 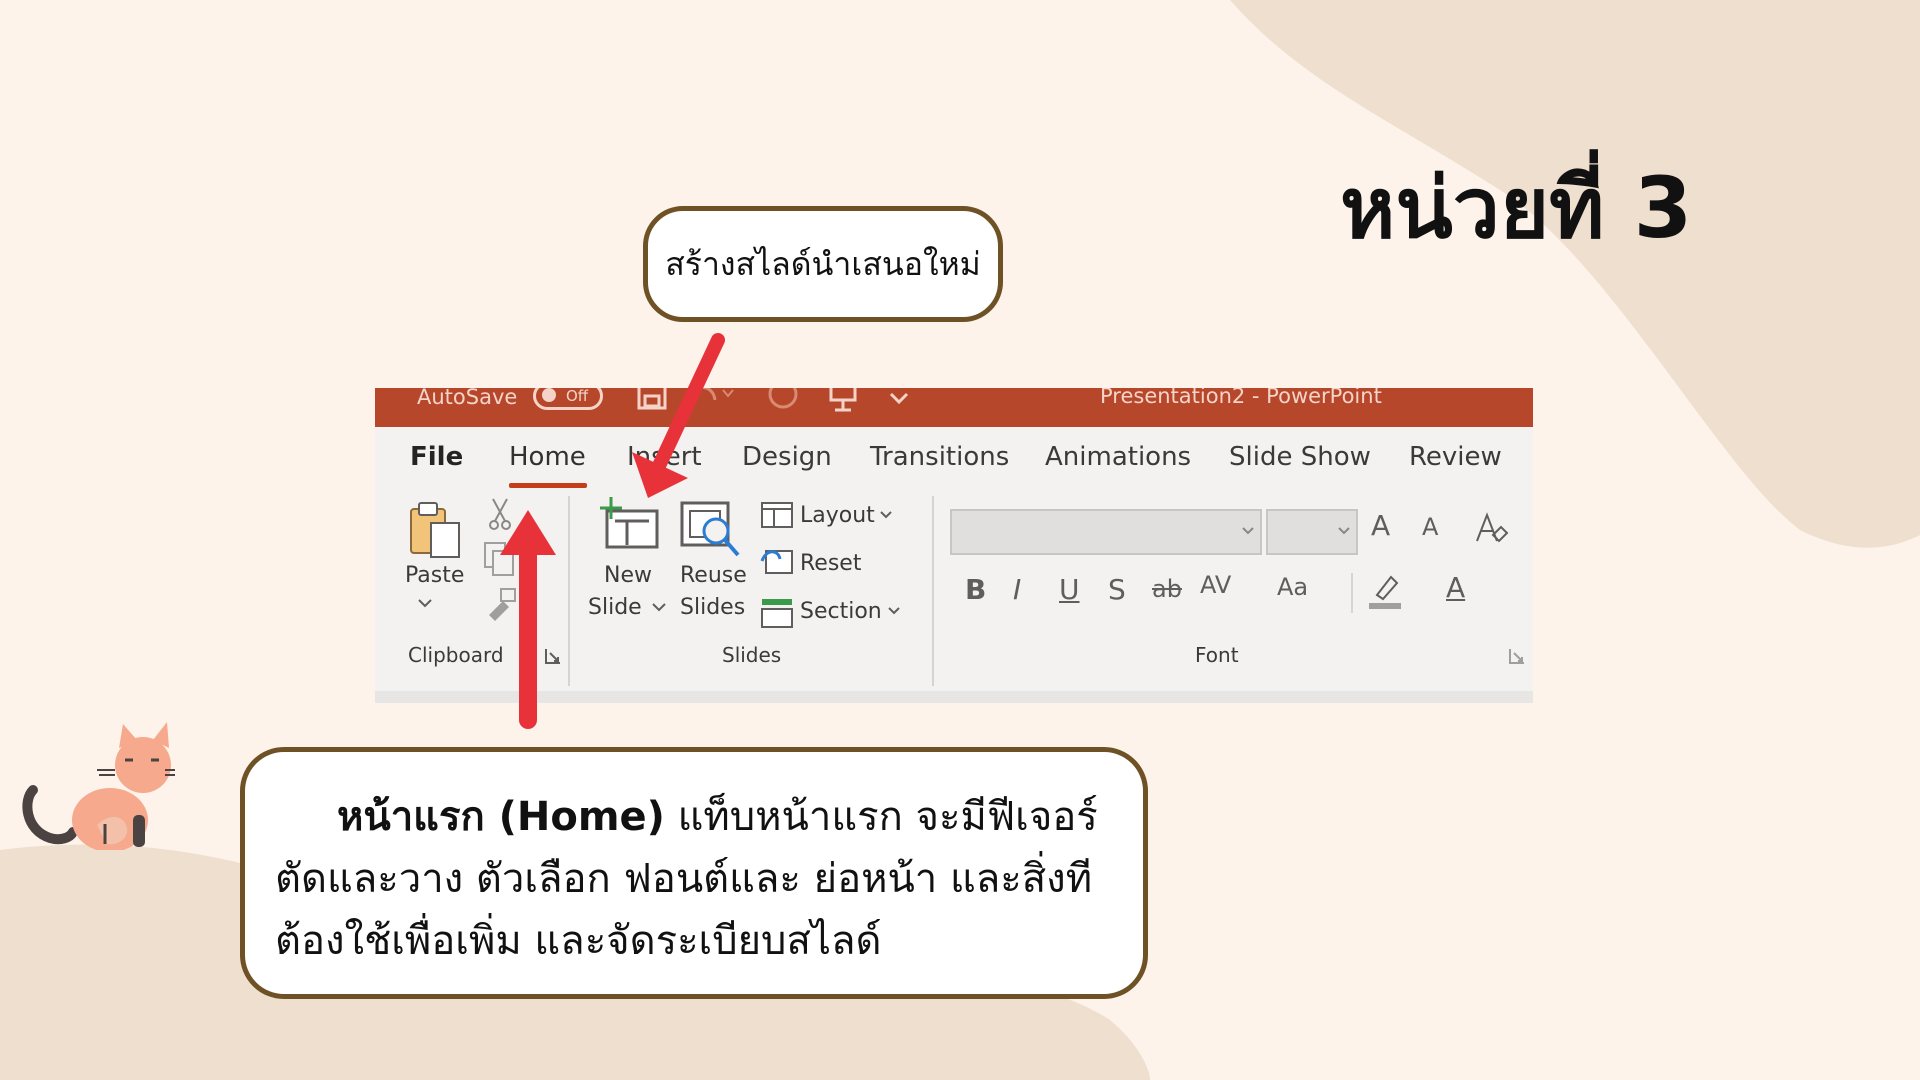 What do you see at coordinates (548, 485) in the screenshot?
I see `active-tab-indicator` at bounding box center [548, 485].